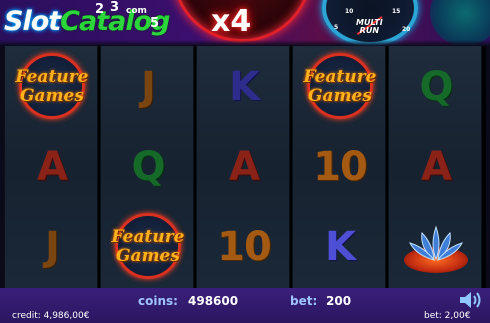 The image size is (490, 323). I want to click on logo-digit: 2, so click(100, 9).